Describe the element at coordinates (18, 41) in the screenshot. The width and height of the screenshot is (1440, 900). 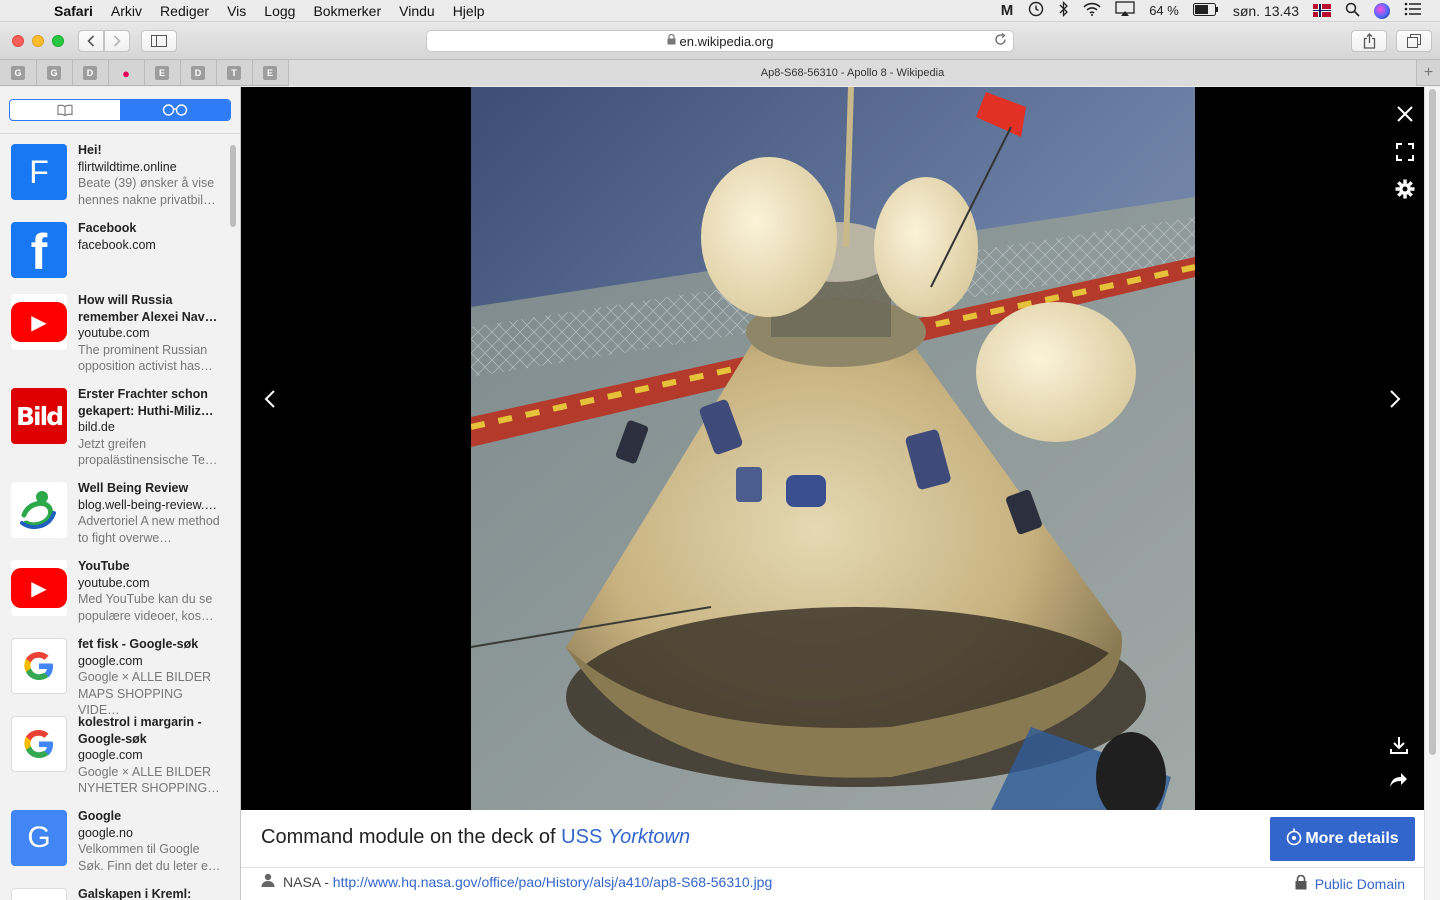
I see `close-window-button` at that location.